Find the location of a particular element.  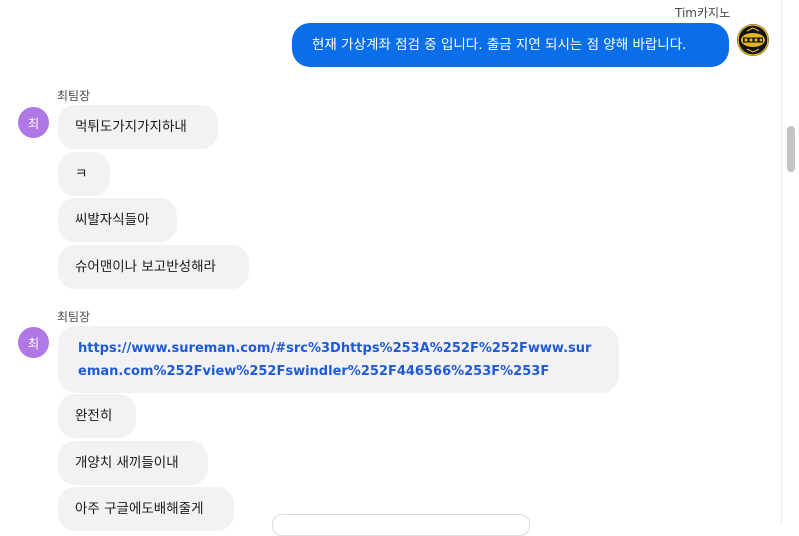

new-message-indicator is located at coordinates (401, 525).